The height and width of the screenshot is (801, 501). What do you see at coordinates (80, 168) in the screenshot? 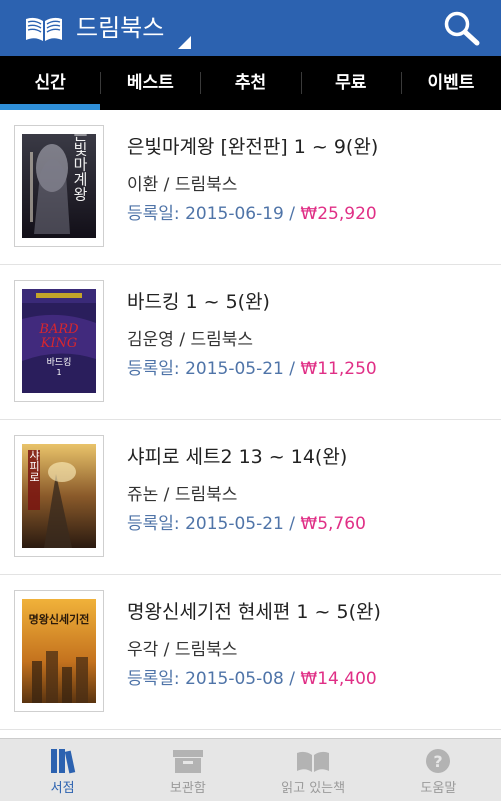
I see `cover-title-text: 은빛마계왕` at bounding box center [80, 168].